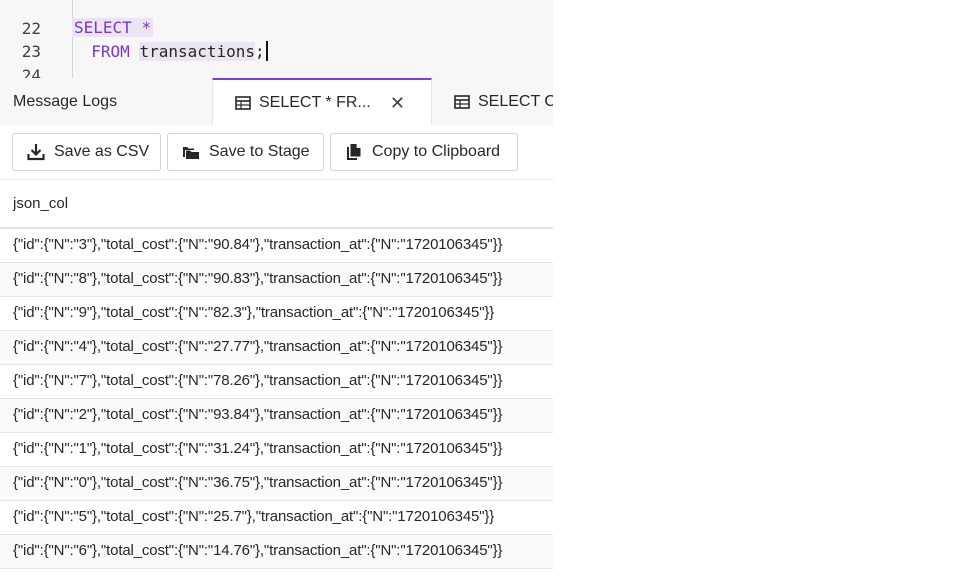 The image size is (960, 576). Describe the element at coordinates (515, 101) in the screenshot. I see `tab-label: SELECT C` at that location.